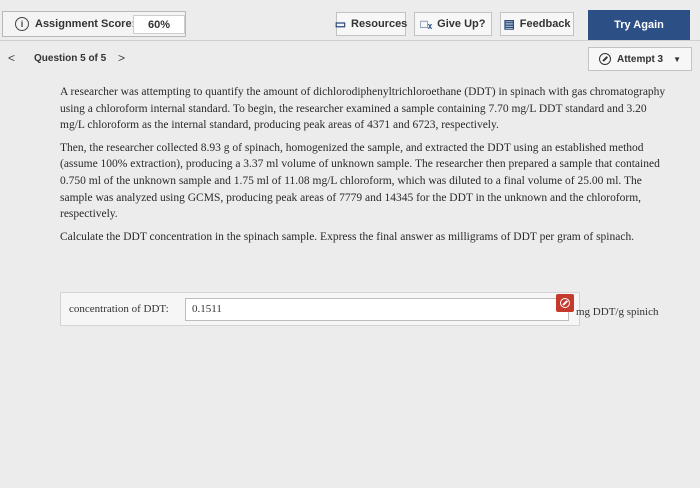 The image size is (700, 488). What do you see at coordinates (350, 59) in the screenshot?
I see `question-navigation: < Question 5 of 5 > Attempt 3 ▼` at bounding box center [350, 59].